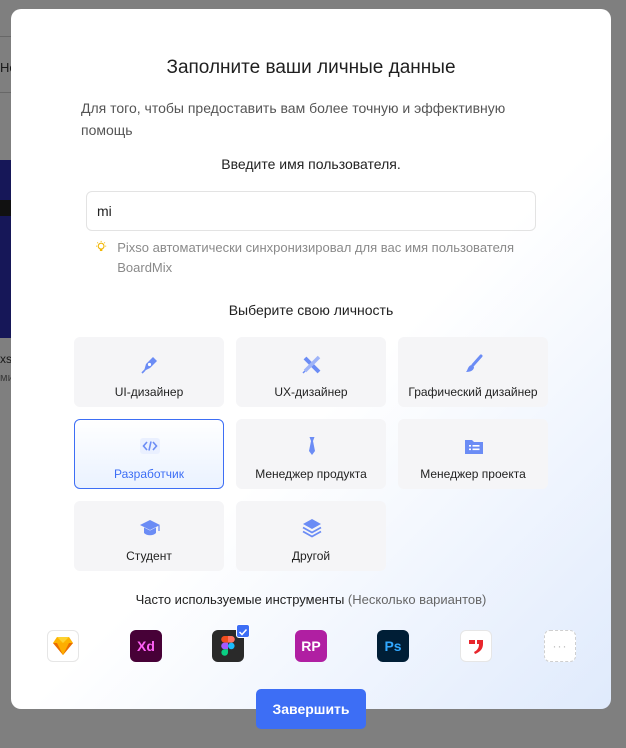 This screenshot has width=626, height=748. Describe the element at coordinates (240, 599) in the screenshot. I see `tools-label-text: Часто используемые инструменты` at that location.